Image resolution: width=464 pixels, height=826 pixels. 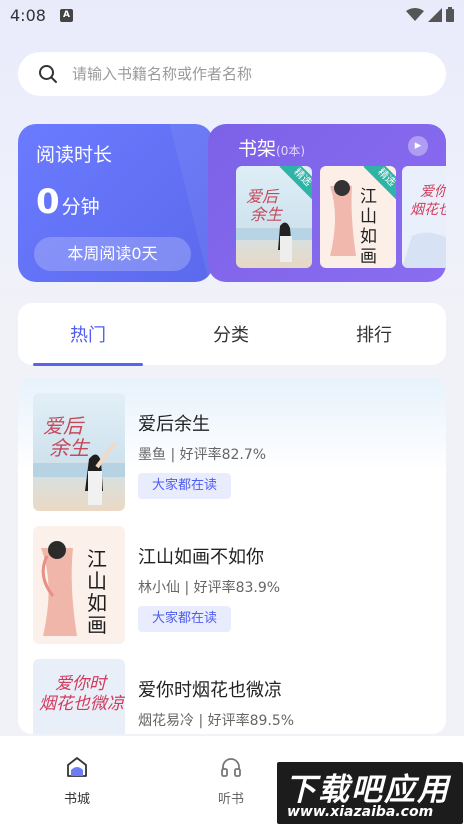 I want to click on book-title: 江山如画不如你, so click(x=201, y=556).